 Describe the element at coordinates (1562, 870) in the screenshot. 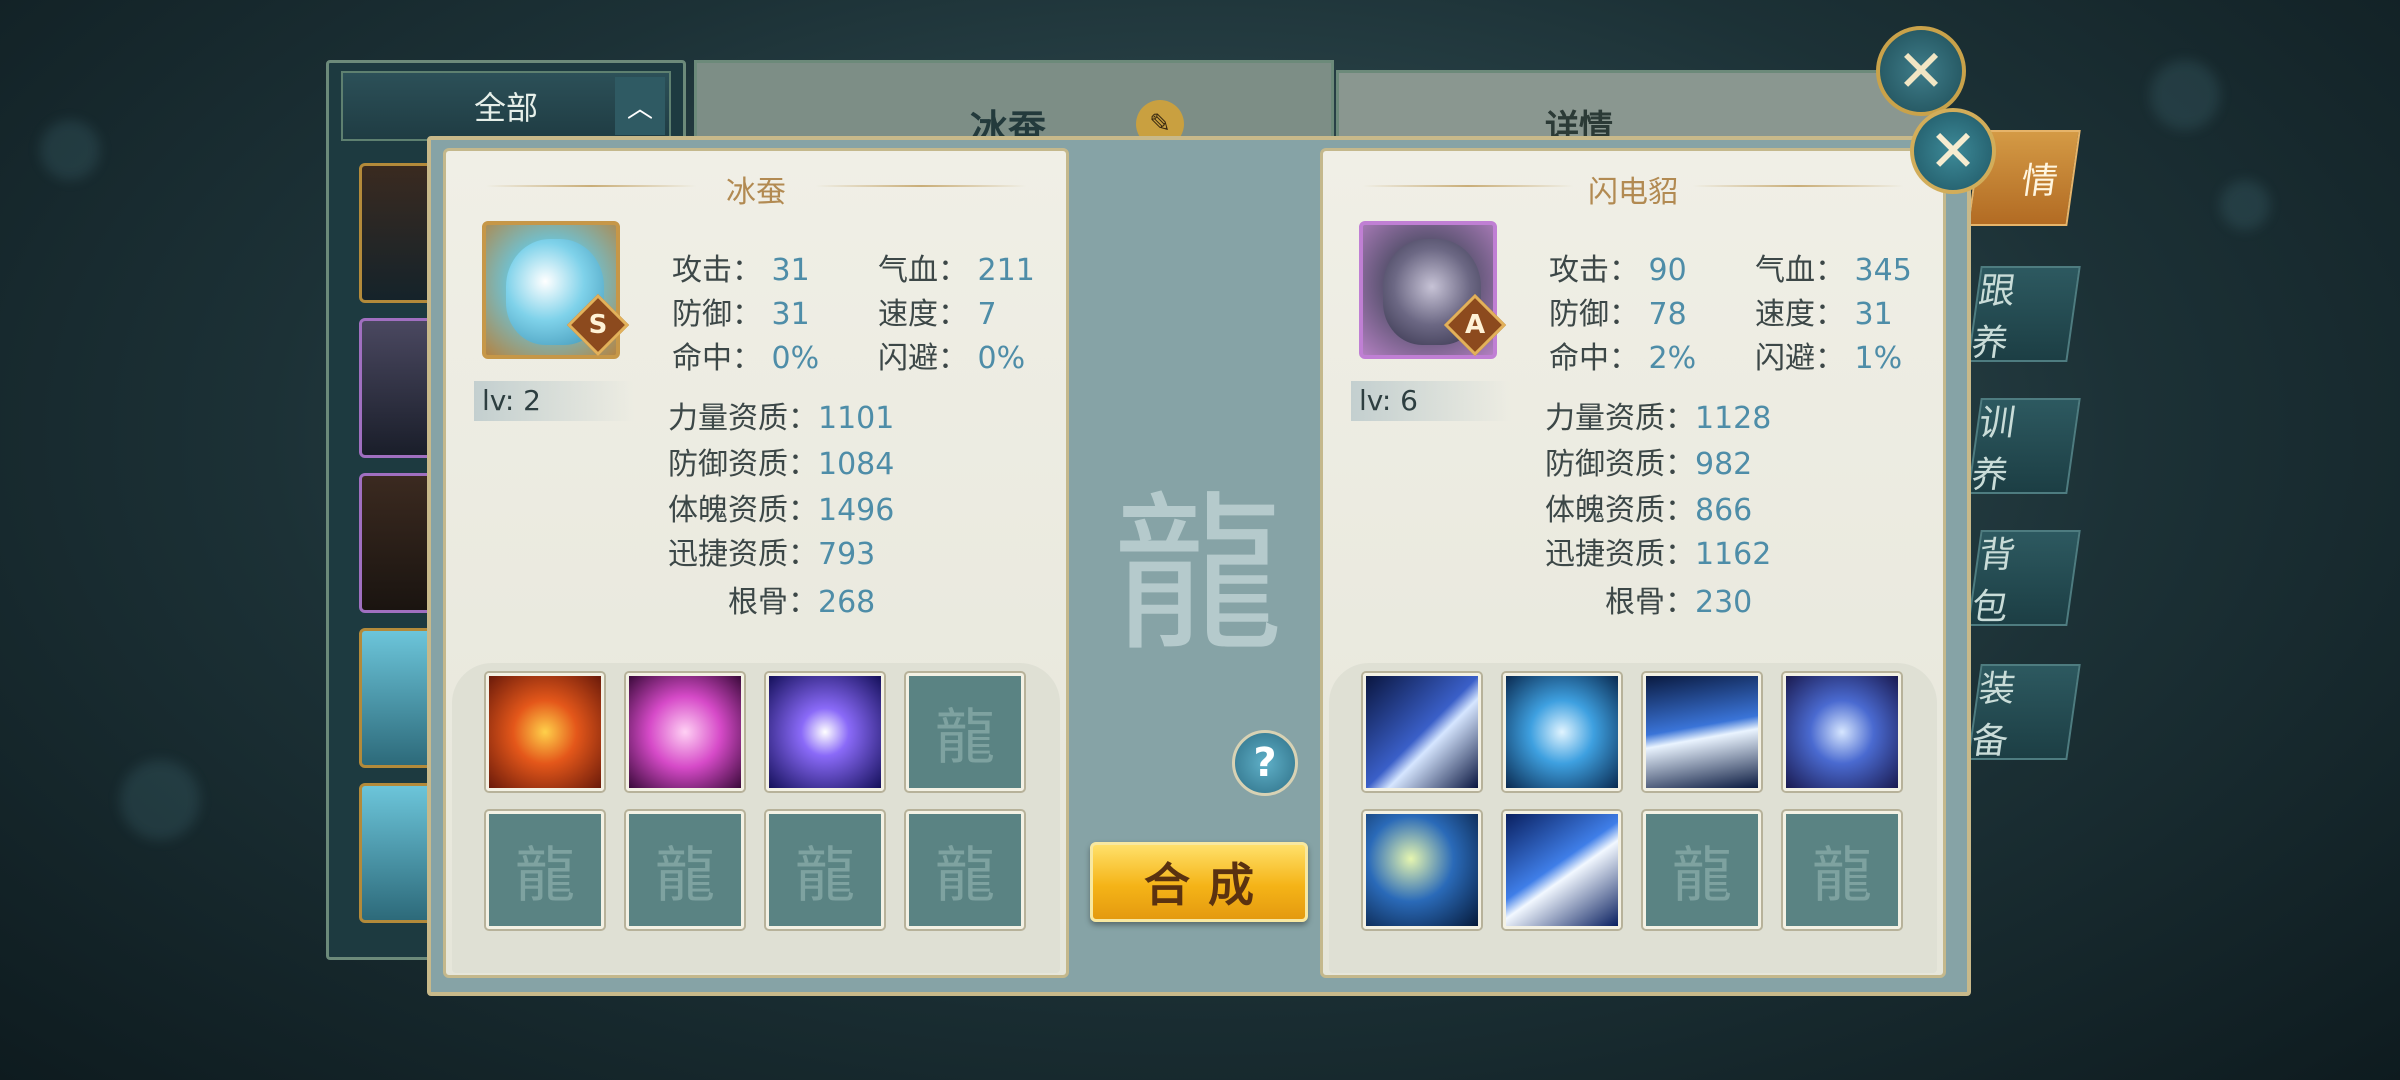

I see `lightning-bolt-skill-icon` at that location.